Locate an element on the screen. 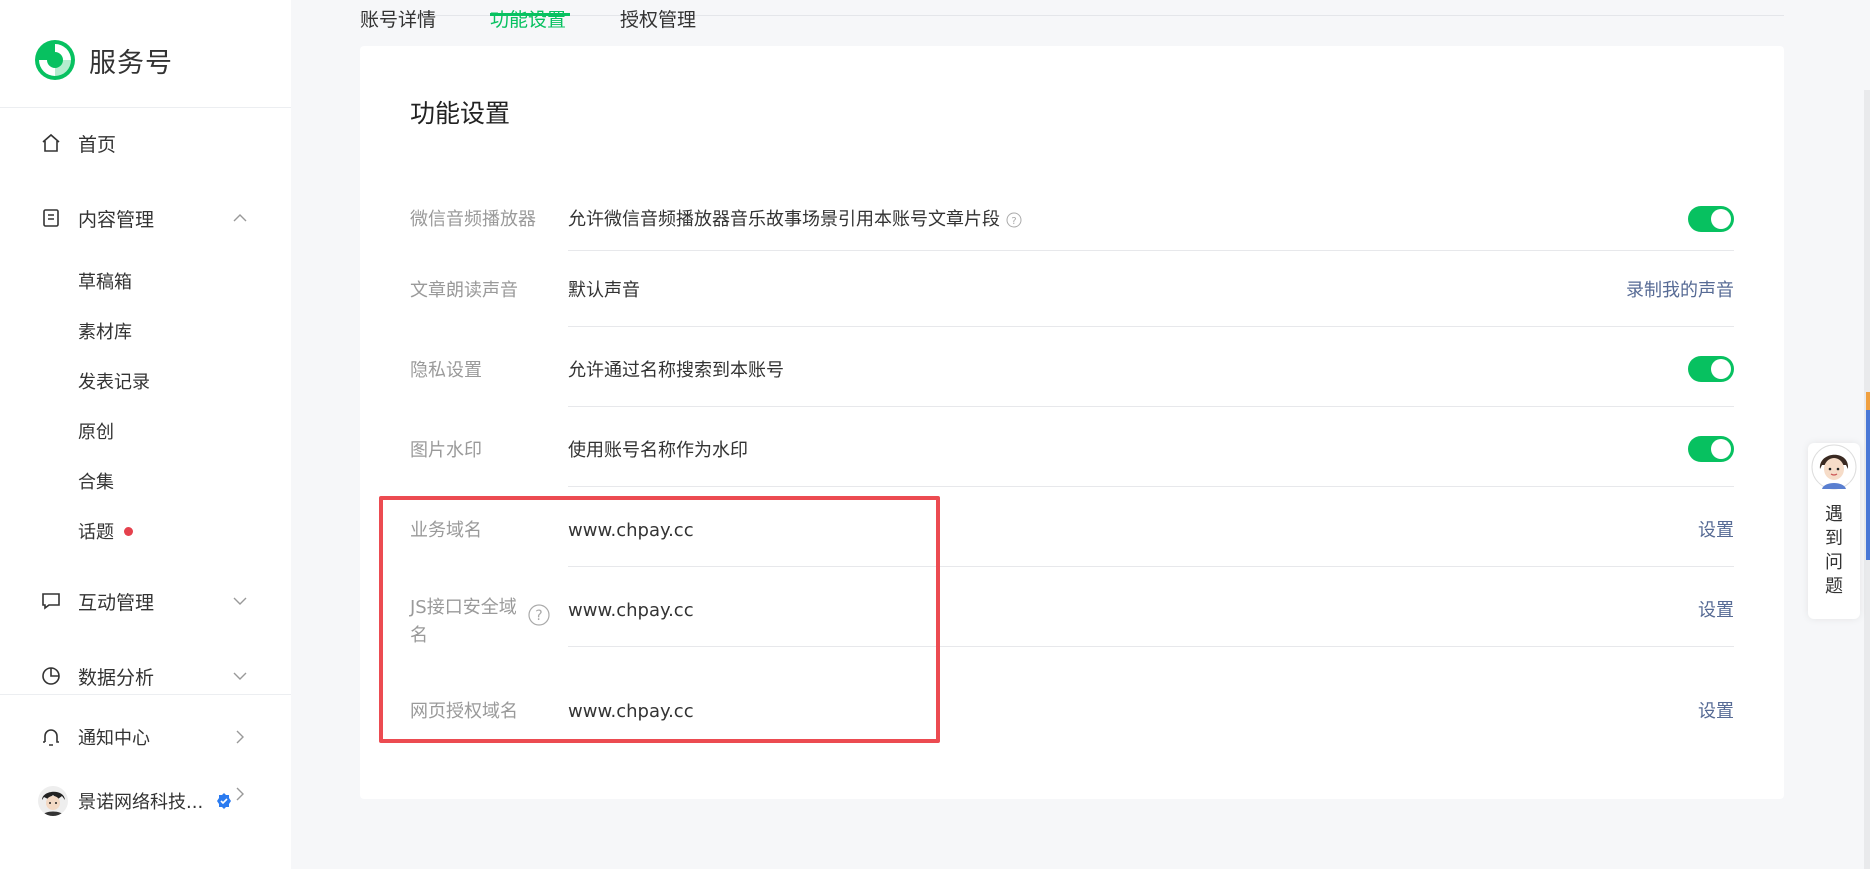  sidebar-subitem-collections: 合集 is located at coordinates (96, 481).